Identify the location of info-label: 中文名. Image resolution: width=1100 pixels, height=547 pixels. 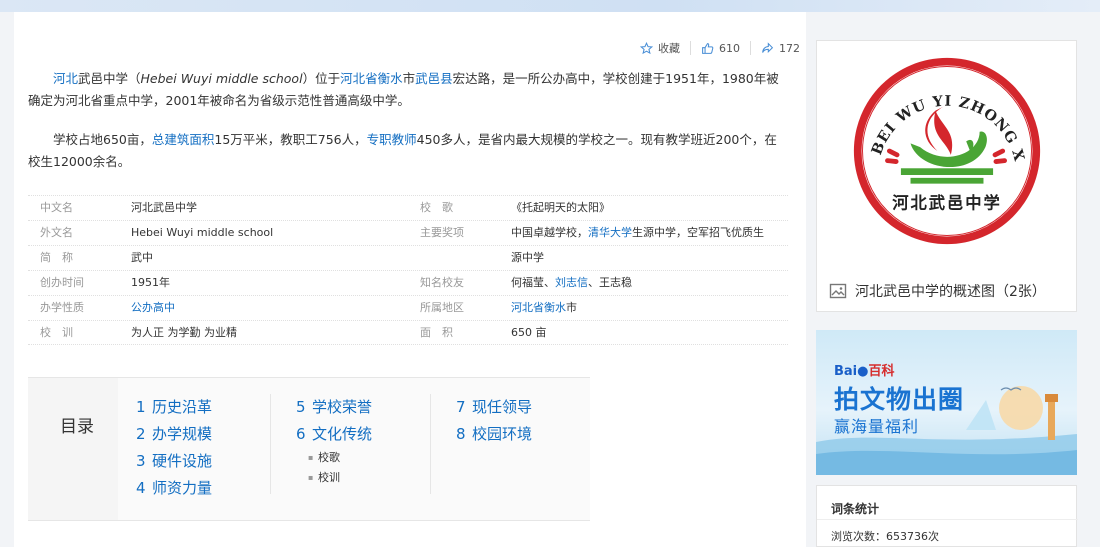
(56, 207).